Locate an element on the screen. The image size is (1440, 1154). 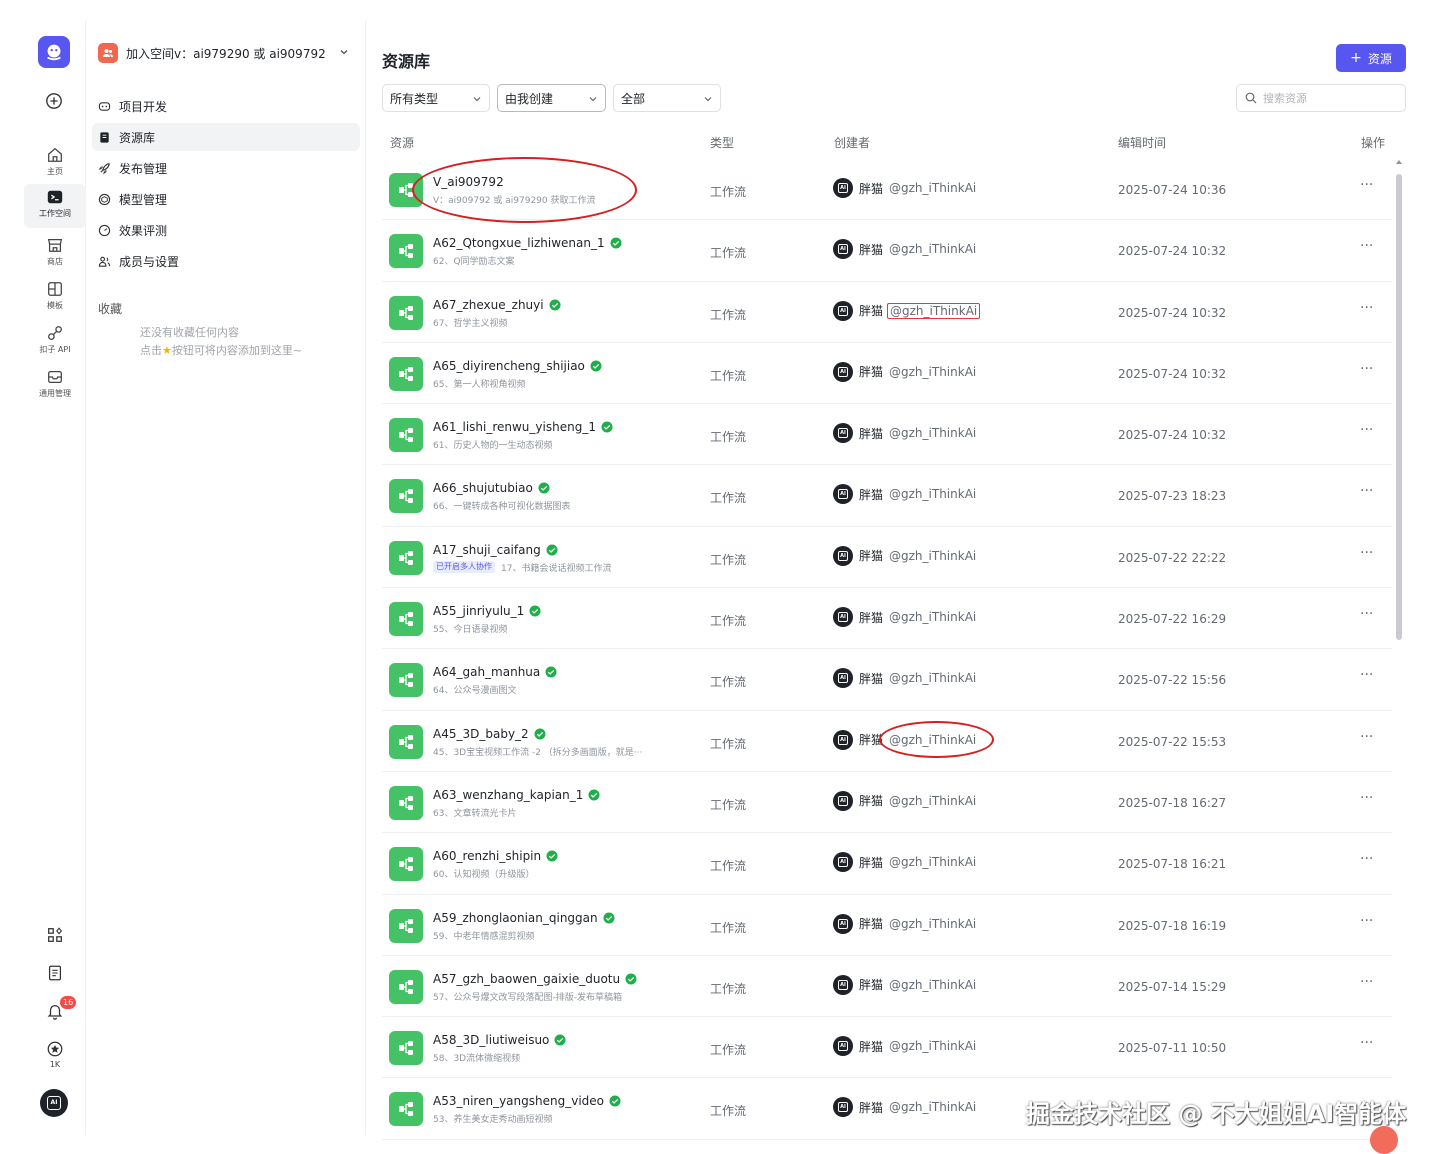
rail-item-store: 商店 is located at coordinates (55, 252).